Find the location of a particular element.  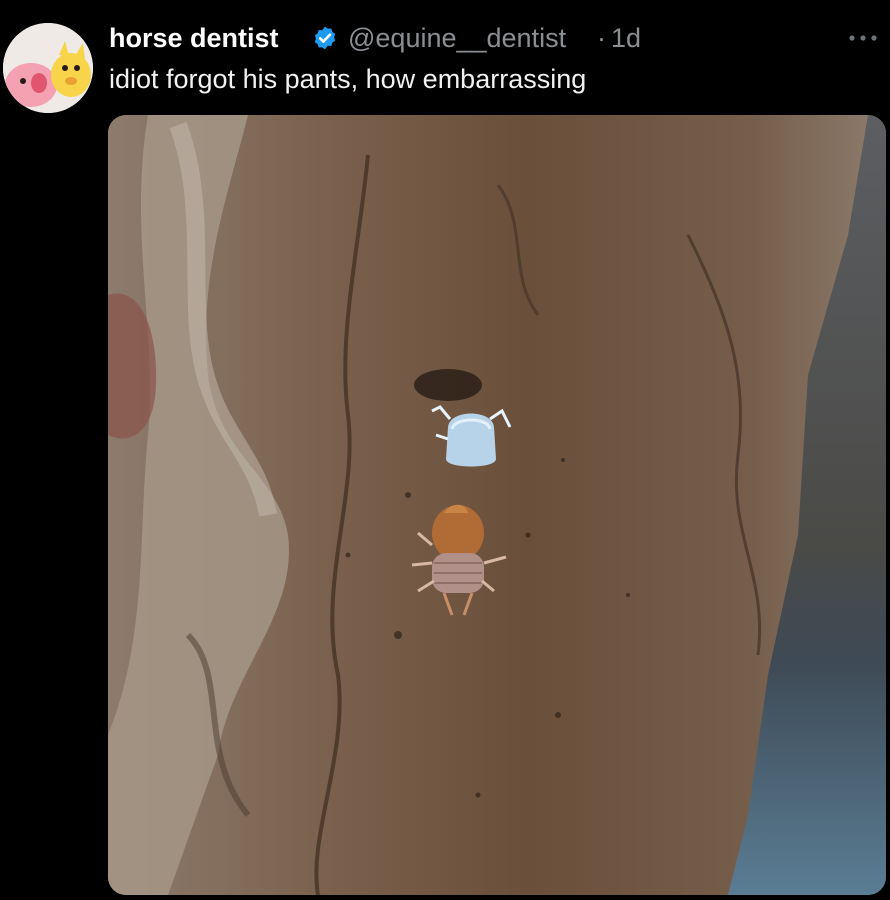

avatar-cartoon-icon is located at coordinates (48, 68).